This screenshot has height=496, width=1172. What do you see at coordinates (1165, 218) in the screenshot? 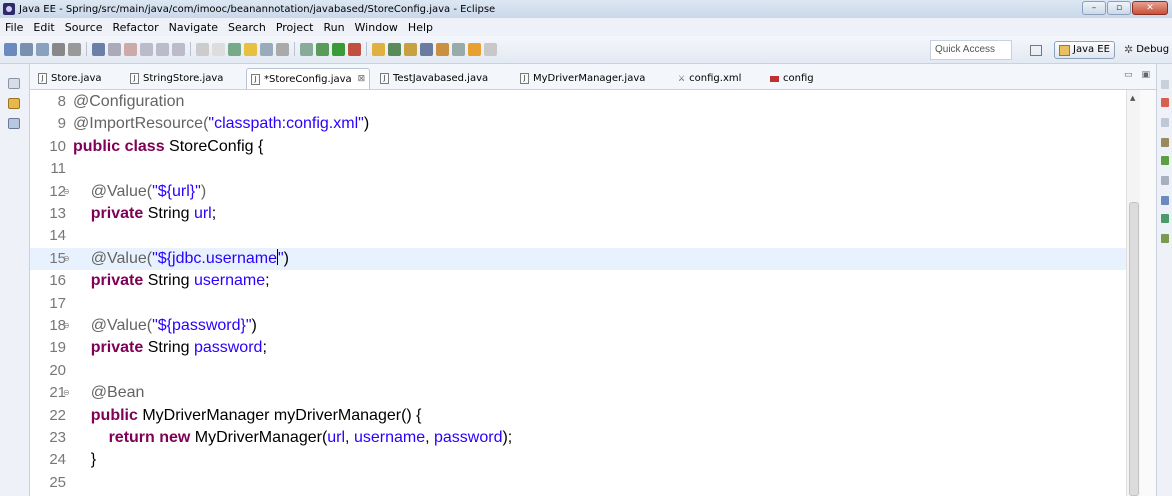
I see `snippets-icon` at bounding box center [1165, 218].